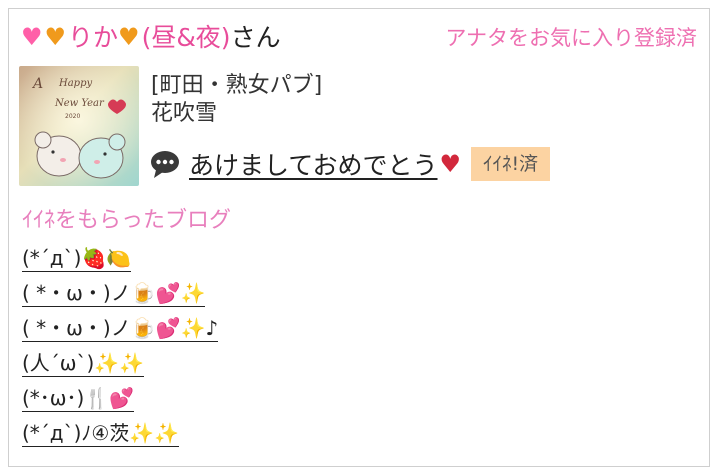 This screenshot has height=475, width=720. I want to click on list-item: ( *・ω・)ノ🍺💕✨♪, so click(120, 328).